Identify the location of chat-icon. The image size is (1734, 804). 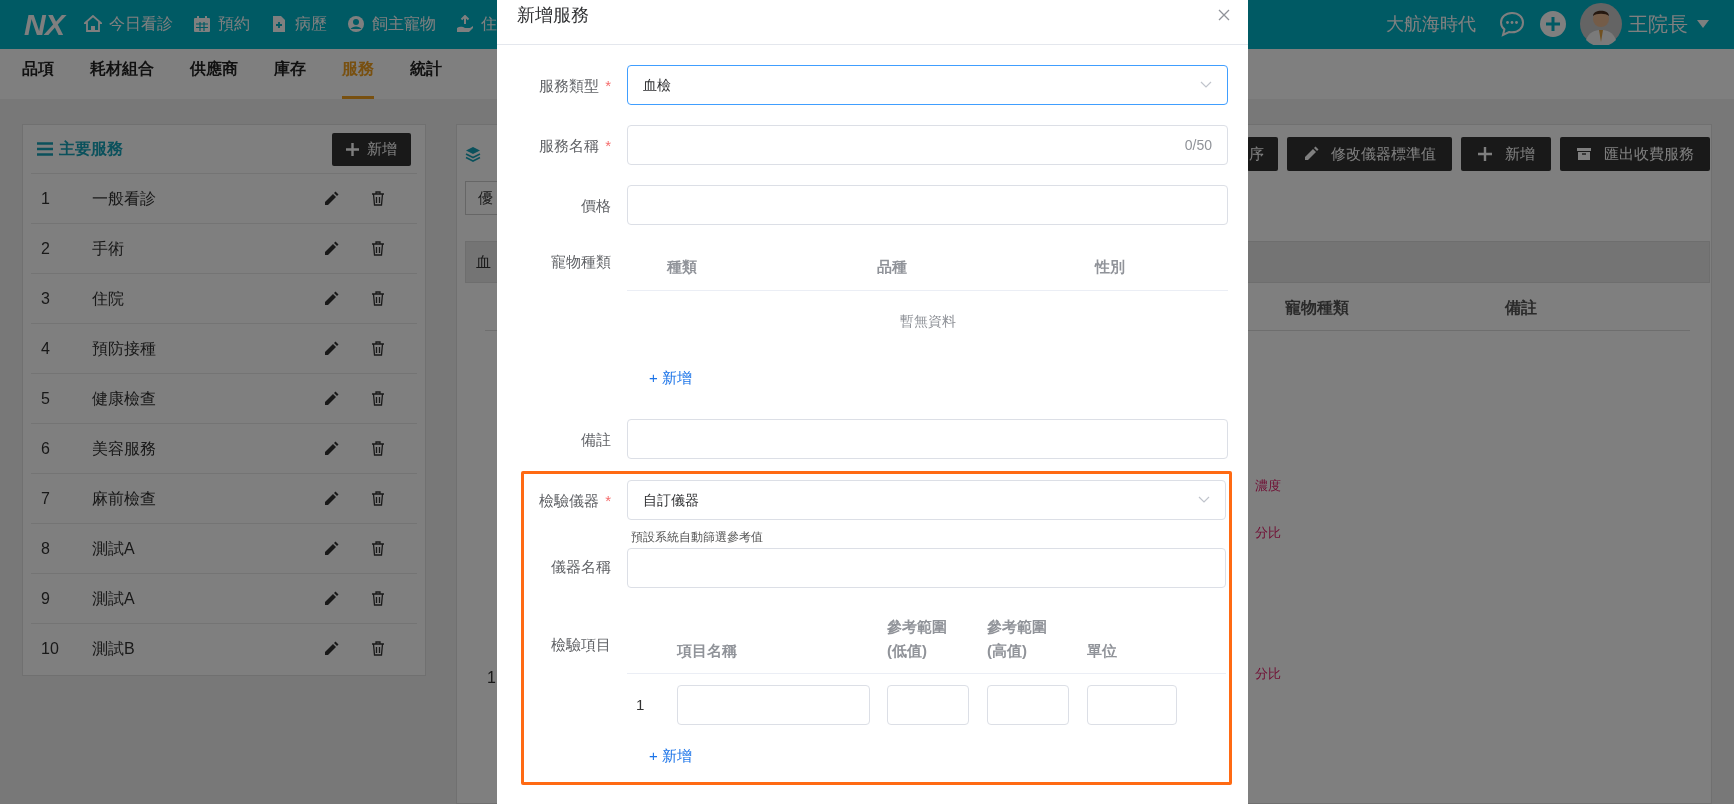
(1512, 24).